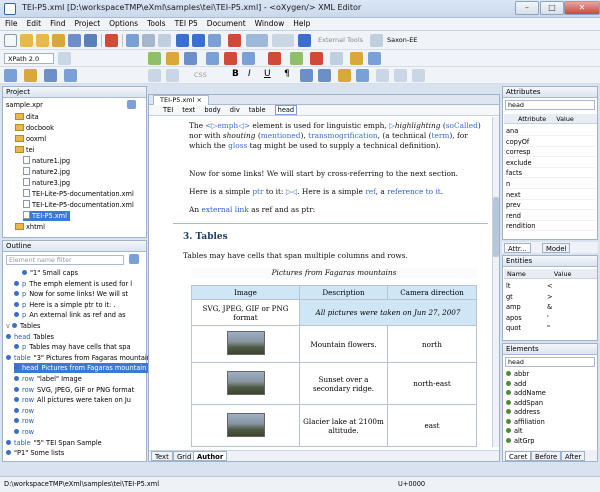 The width and height of the screenshot is (600, 492). I want to click on link-icon, so click(344, 75).